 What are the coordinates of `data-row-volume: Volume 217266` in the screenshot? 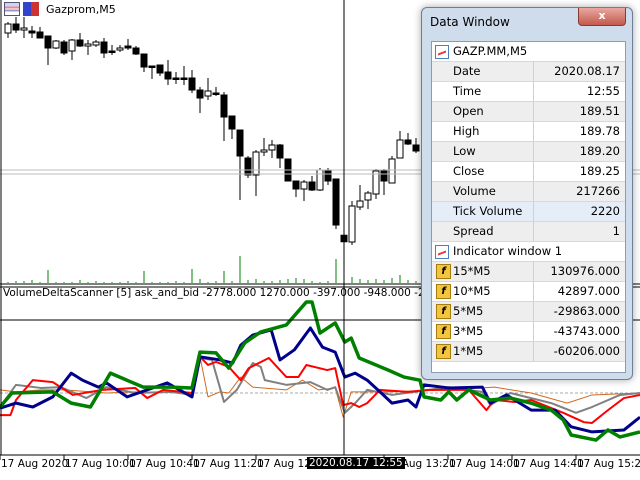 It's located at (528, 192).